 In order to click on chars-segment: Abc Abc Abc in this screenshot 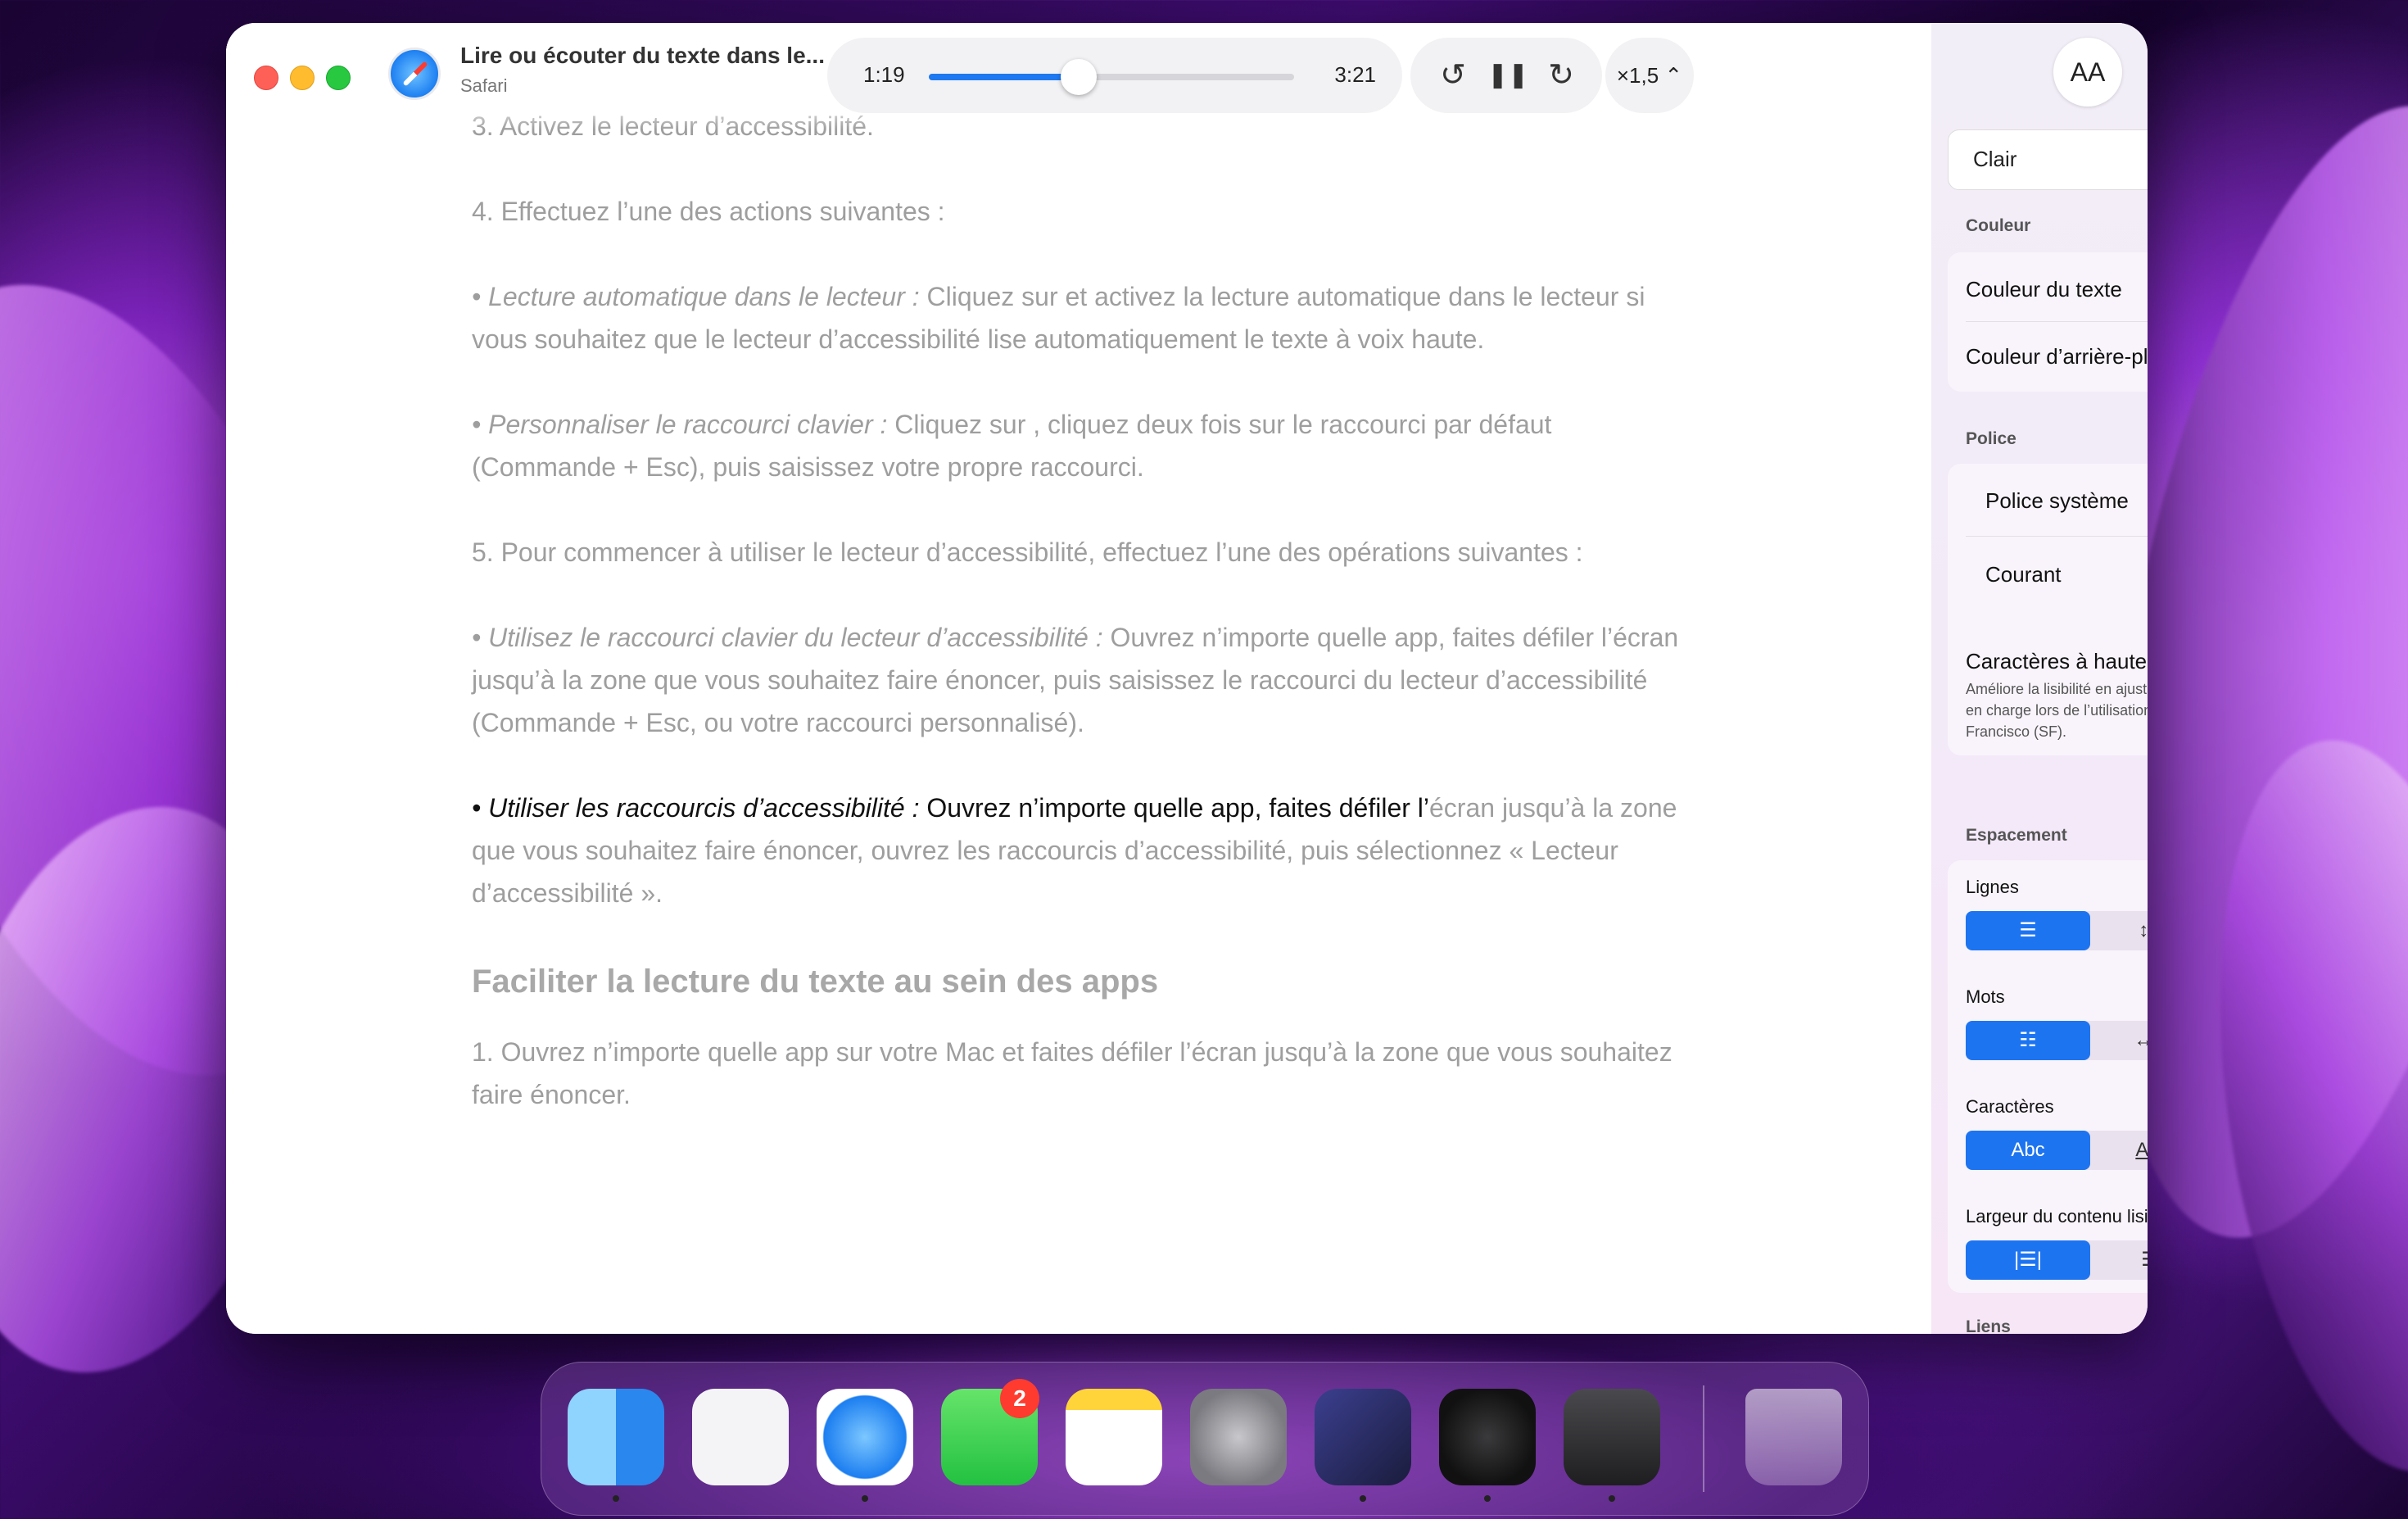, I will do `click(2057, 1150)`.